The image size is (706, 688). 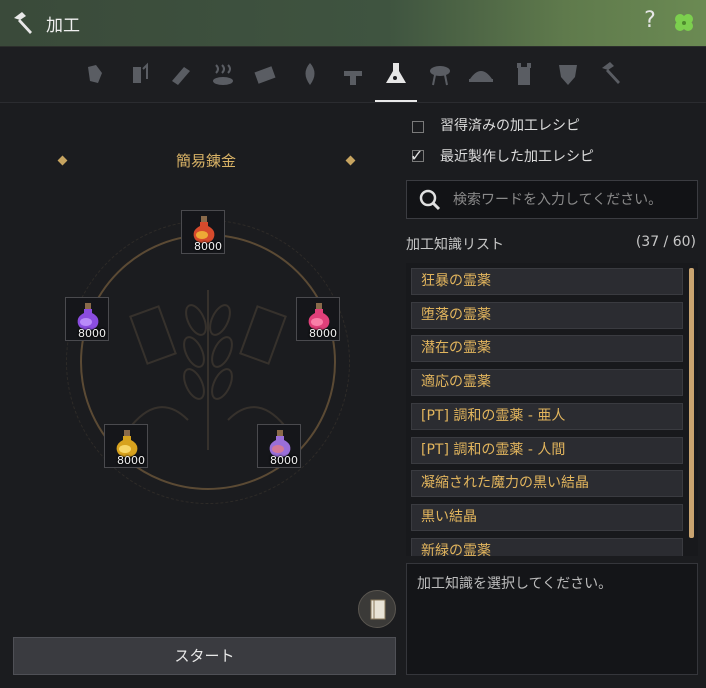 What do you see at coordinates (691, 403) in the screenshot?
I see `knowledge-list-scrollbar` at bounding box center [691, 403].